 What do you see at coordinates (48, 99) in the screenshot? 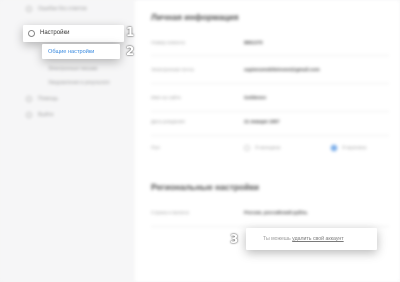
I see `sidebar-item-label: Помощь` at bounding box center [48, 99].